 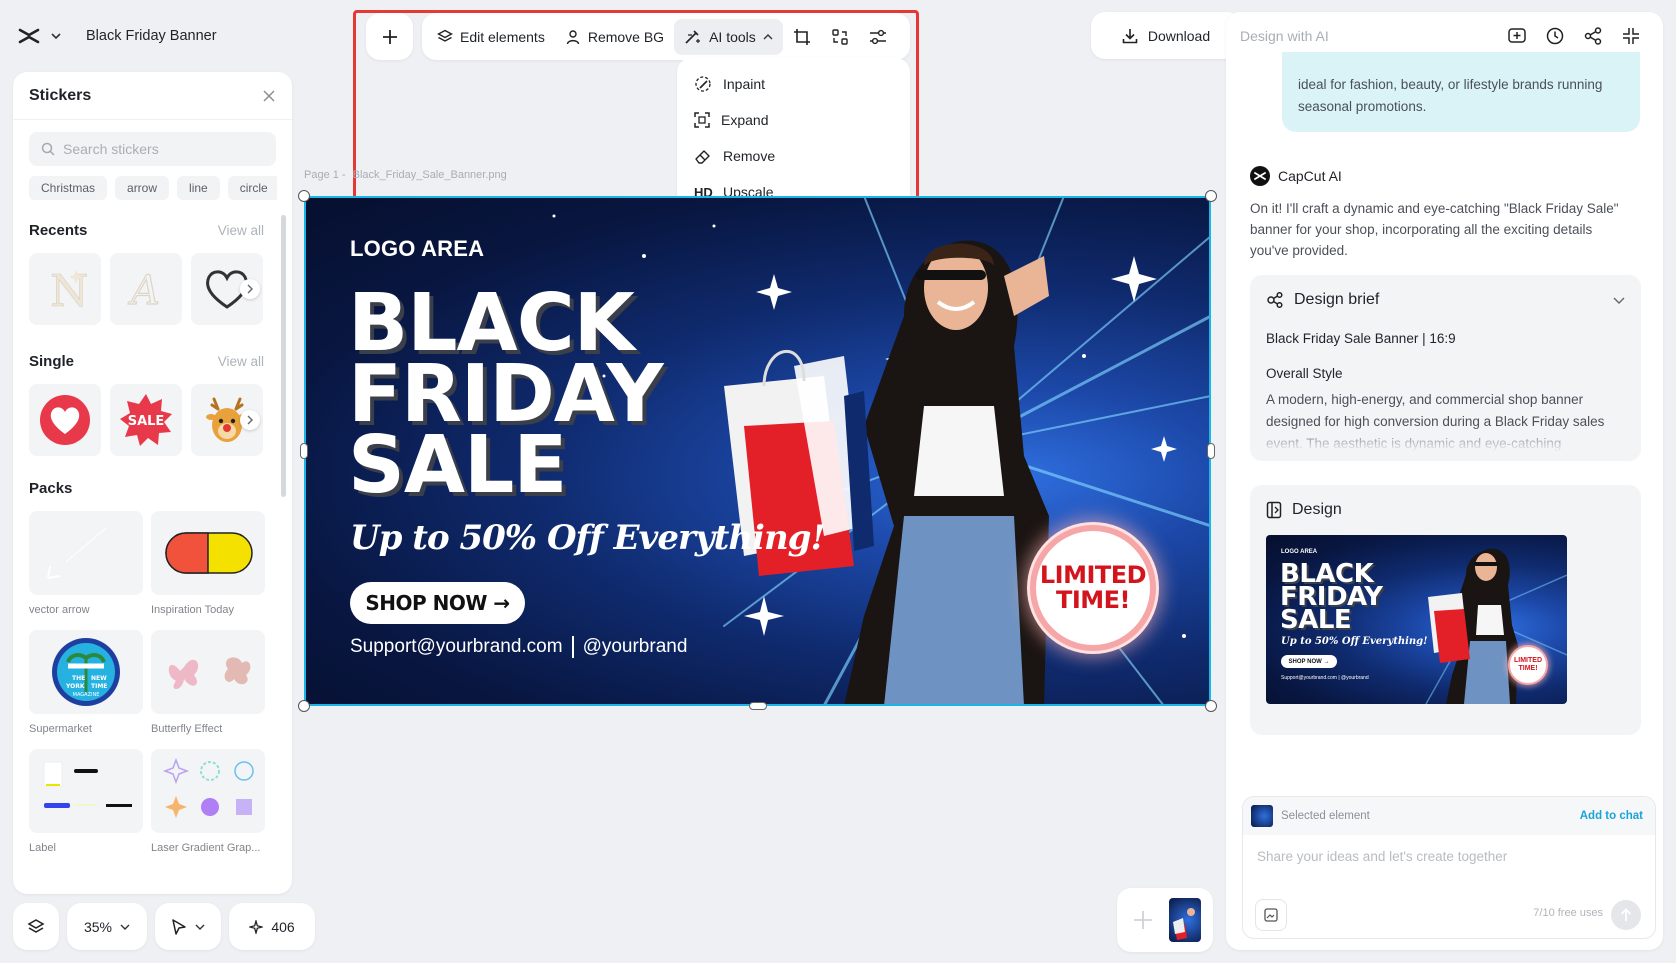 I want to click on pack-label: Butterfly Effect, so click(x=187, y=729).